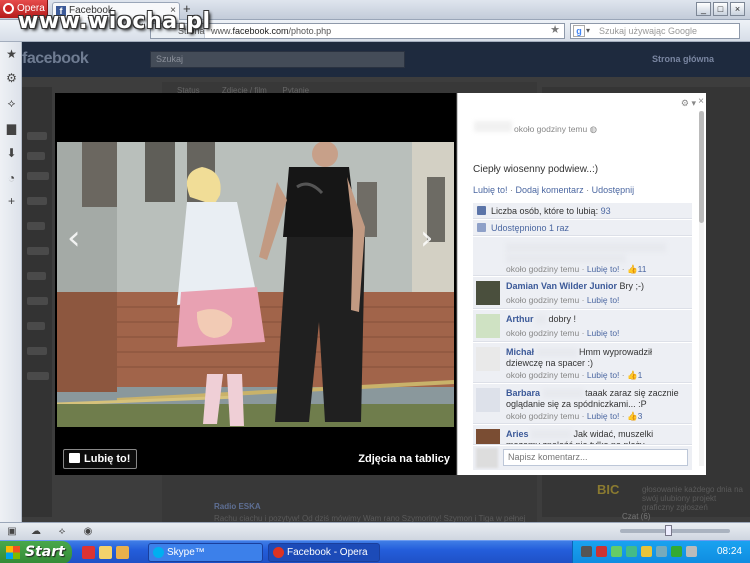  What do you see at coordinates (427, 238) in the screenshot?
I see `next-photo-icon: ›` at bounding box center [427, 238].